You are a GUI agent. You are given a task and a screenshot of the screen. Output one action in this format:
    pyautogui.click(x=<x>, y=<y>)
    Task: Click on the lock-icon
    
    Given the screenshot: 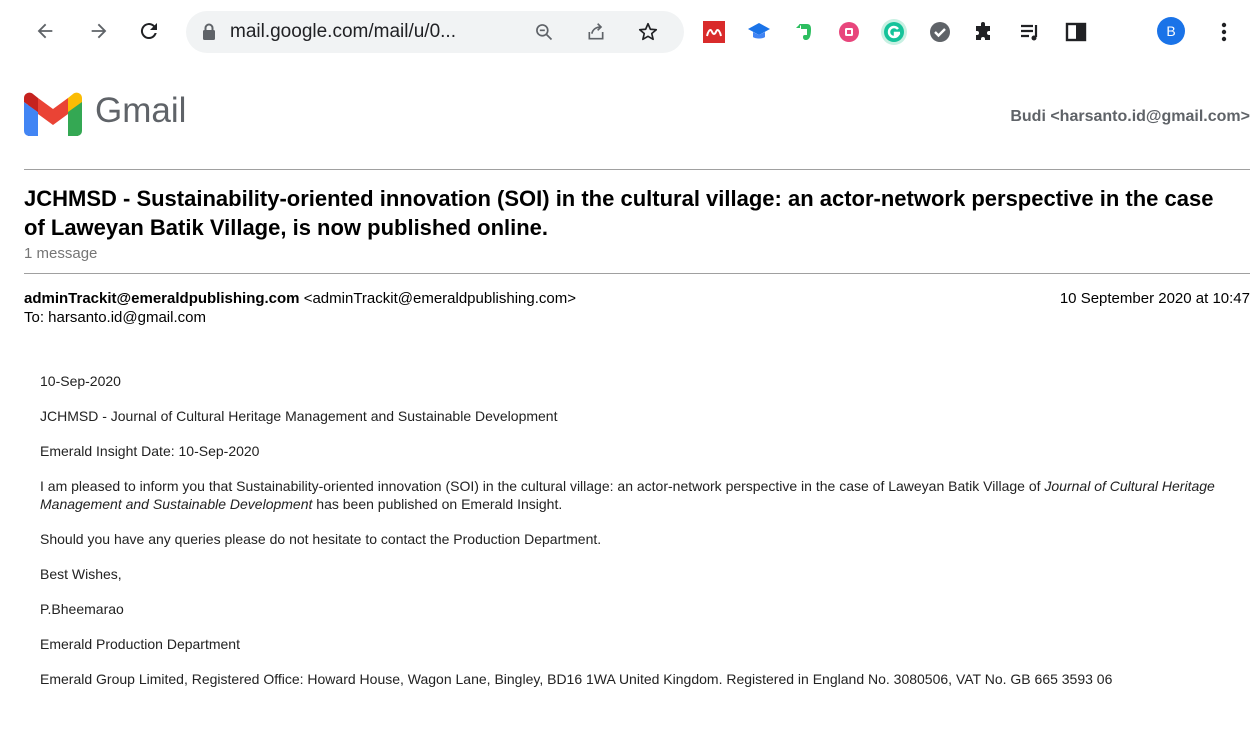 What is the action you would take?
    pyautogui.click(x=209, y=34)
    